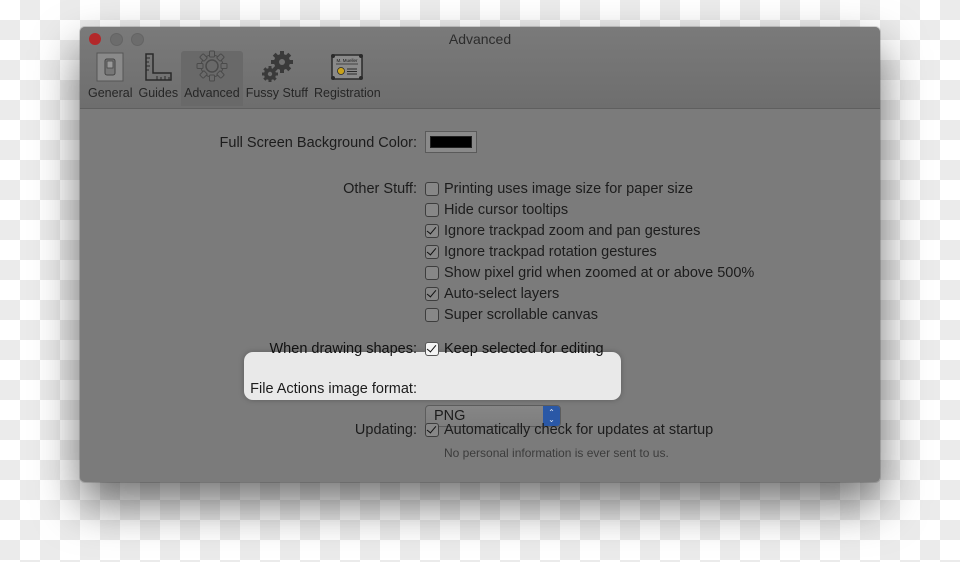  I want to click on checkbox-label: Auto-select layers, so click(502, 294).